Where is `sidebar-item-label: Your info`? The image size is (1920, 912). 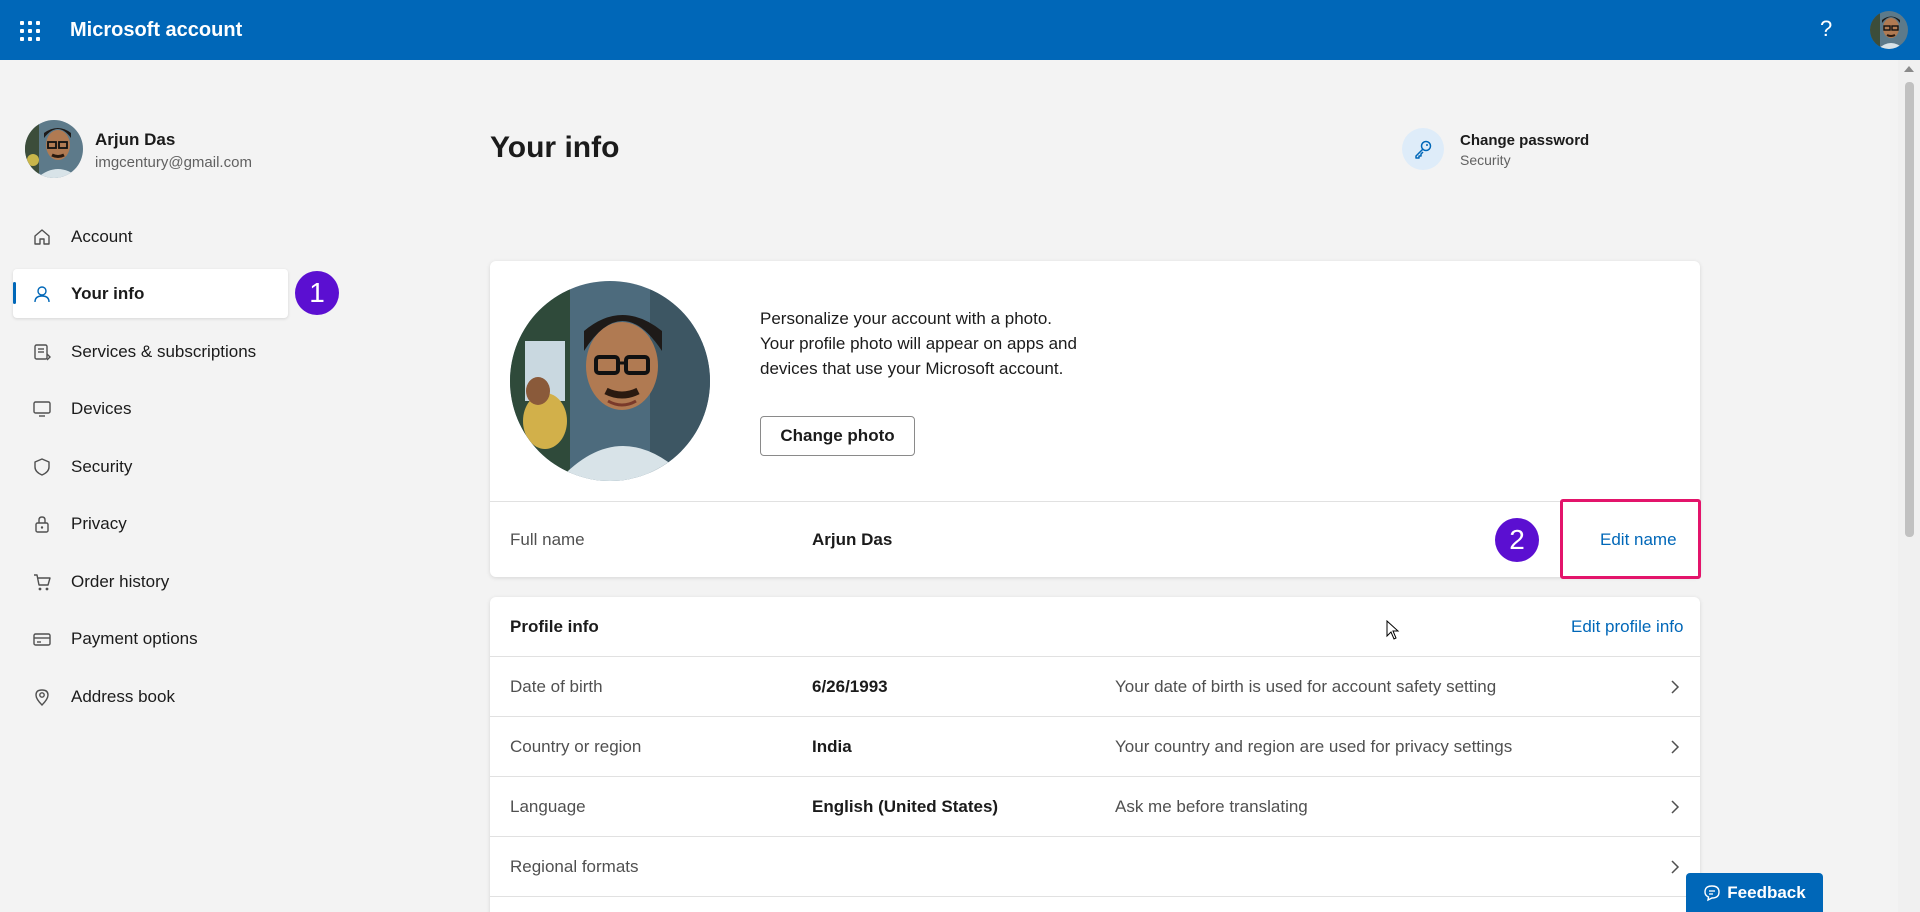
sidebar-item-label: Your info is located at coordinates (108, 293).